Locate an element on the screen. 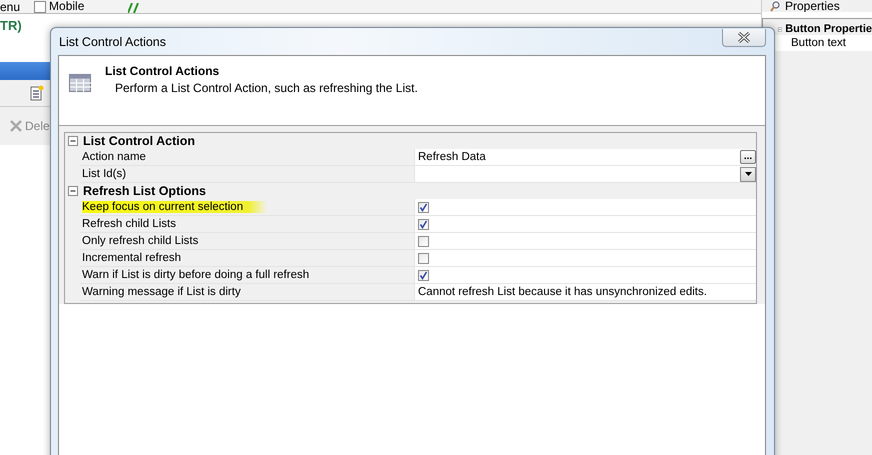 Image resolution: width=872 pixels, height=455 pixels. search-icon is located at coordinates (775, 6).